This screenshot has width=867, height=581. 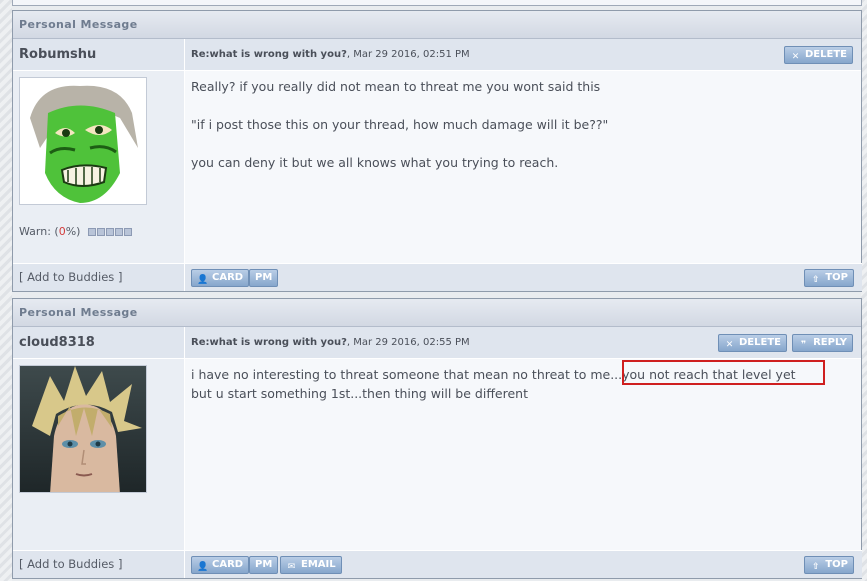 I want to click on warn-level: Warn: (0%), so click(x=75, y=231).